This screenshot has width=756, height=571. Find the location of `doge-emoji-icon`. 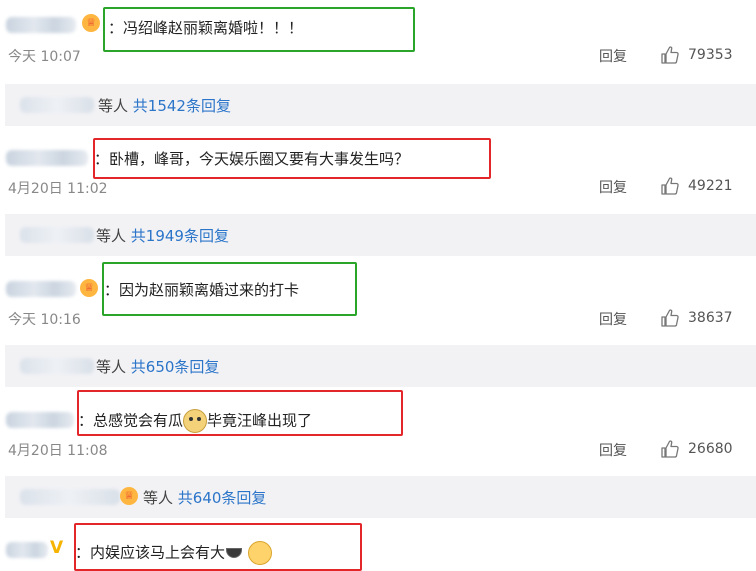

doge-emoji-icon is located at coordinates (195, 421).